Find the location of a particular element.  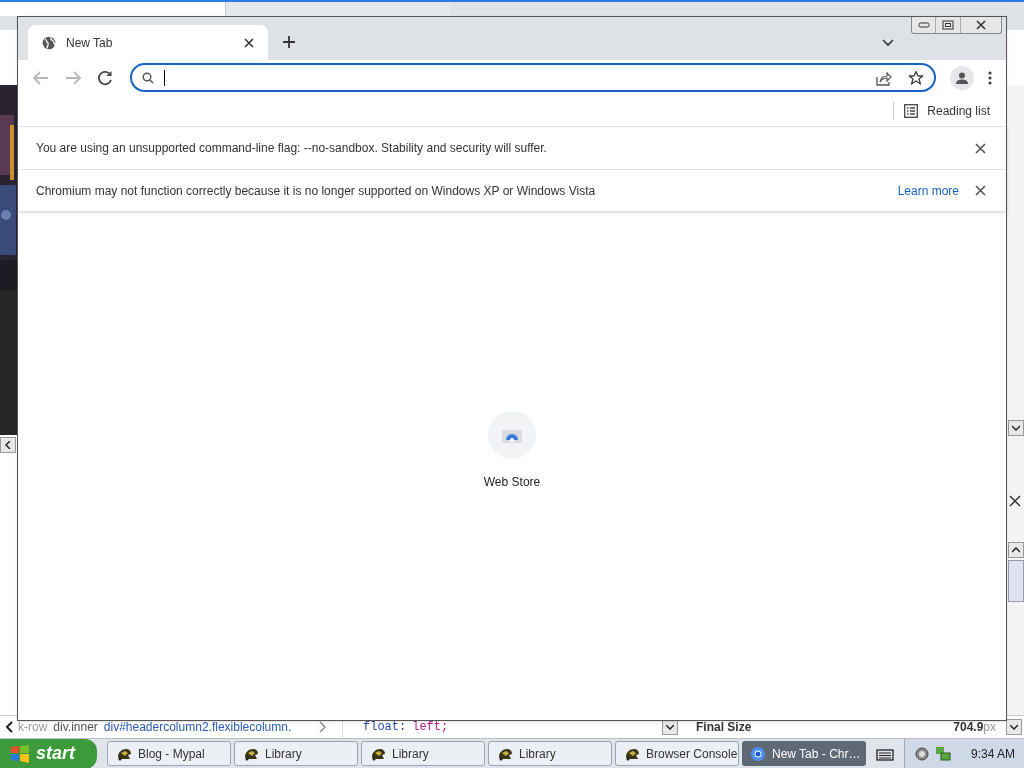

profile-icon is located at coordinates (962, 77).